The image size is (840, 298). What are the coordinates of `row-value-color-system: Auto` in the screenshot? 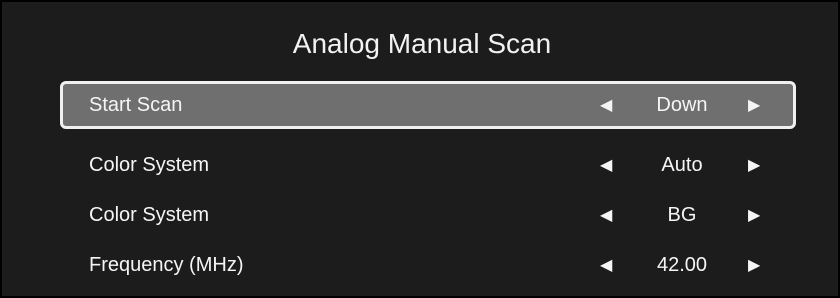 It's located at (682, 164).